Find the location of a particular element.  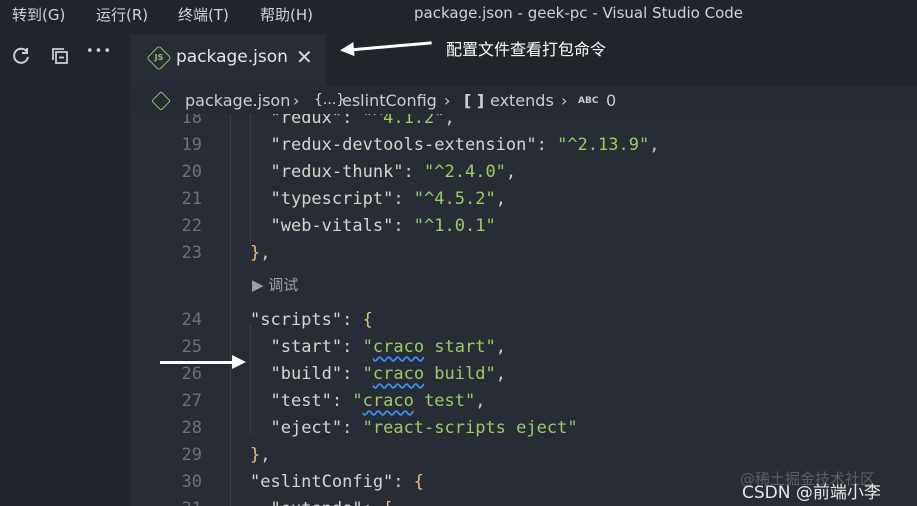

annotation-arrow-left is located at coordinates (203, 362).